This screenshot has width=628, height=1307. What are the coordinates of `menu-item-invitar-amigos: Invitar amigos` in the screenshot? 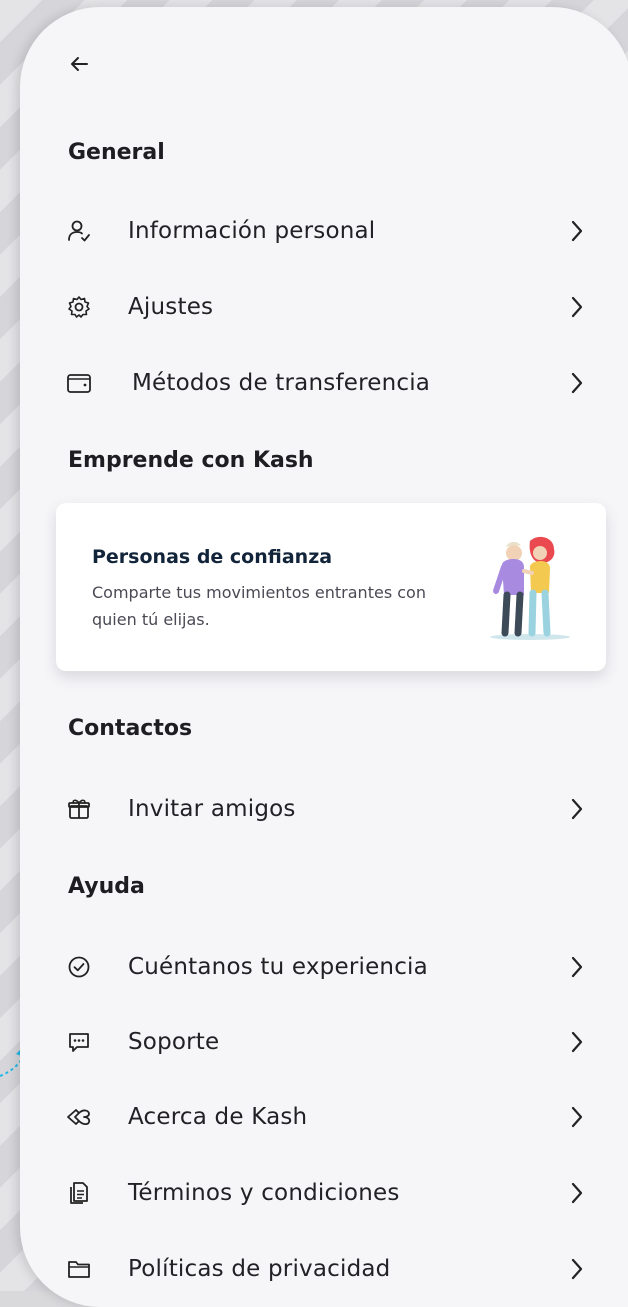 It's located at (324, 809).